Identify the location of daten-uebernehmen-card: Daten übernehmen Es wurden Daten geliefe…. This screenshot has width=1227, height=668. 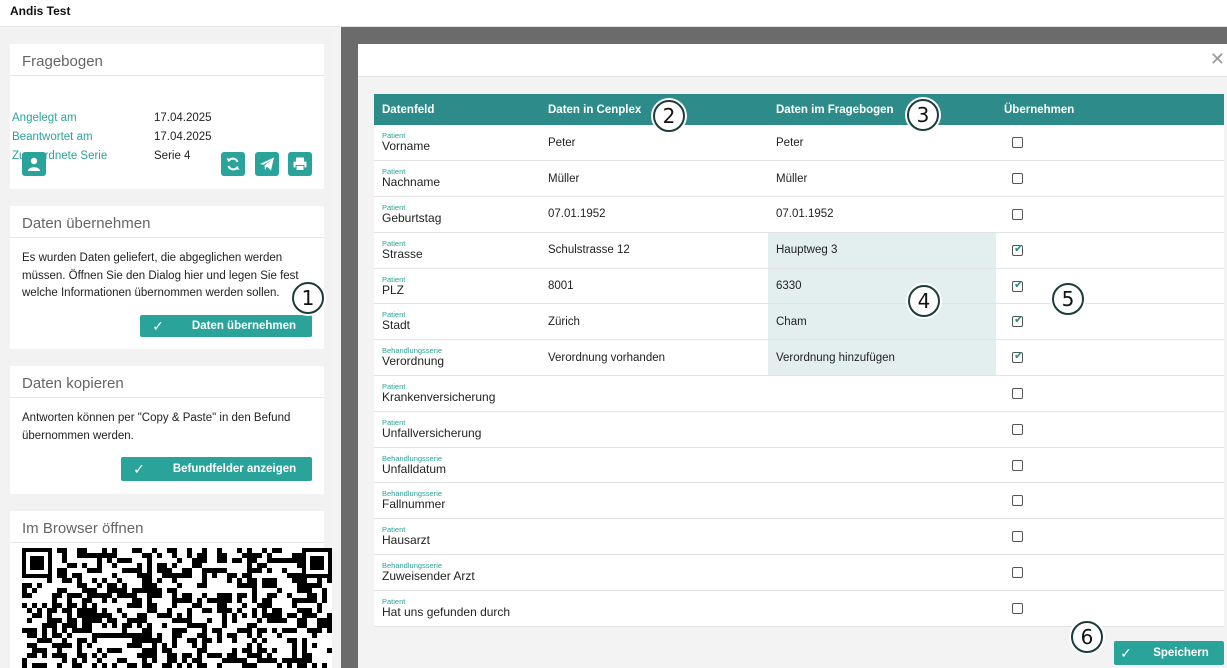
(167, 277).